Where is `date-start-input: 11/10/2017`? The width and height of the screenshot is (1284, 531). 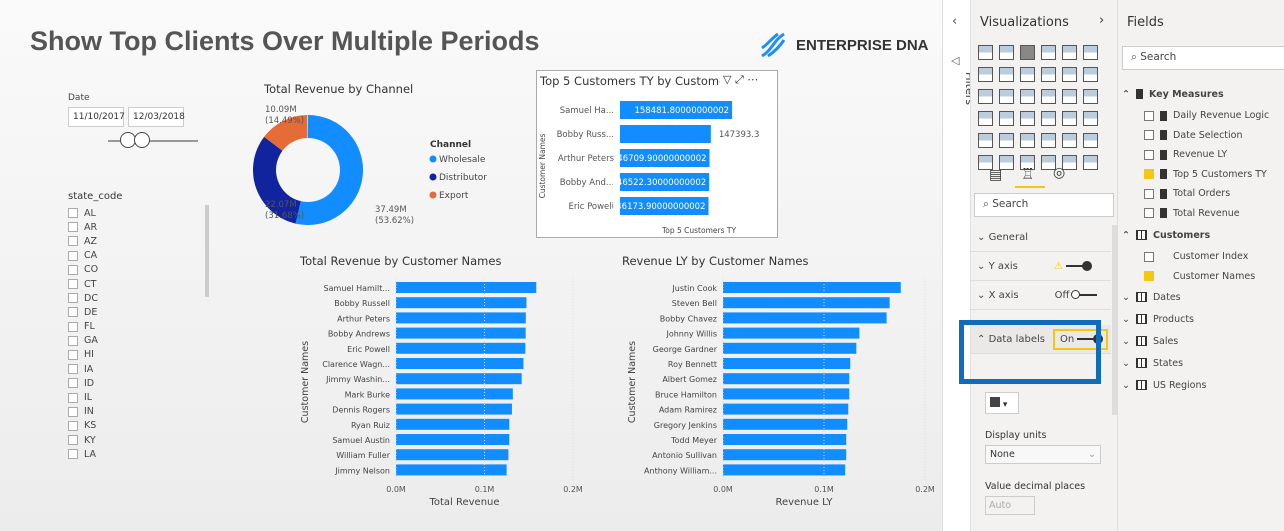 date-start-input: 11/10/2017 is located at coordinates (96, 117).